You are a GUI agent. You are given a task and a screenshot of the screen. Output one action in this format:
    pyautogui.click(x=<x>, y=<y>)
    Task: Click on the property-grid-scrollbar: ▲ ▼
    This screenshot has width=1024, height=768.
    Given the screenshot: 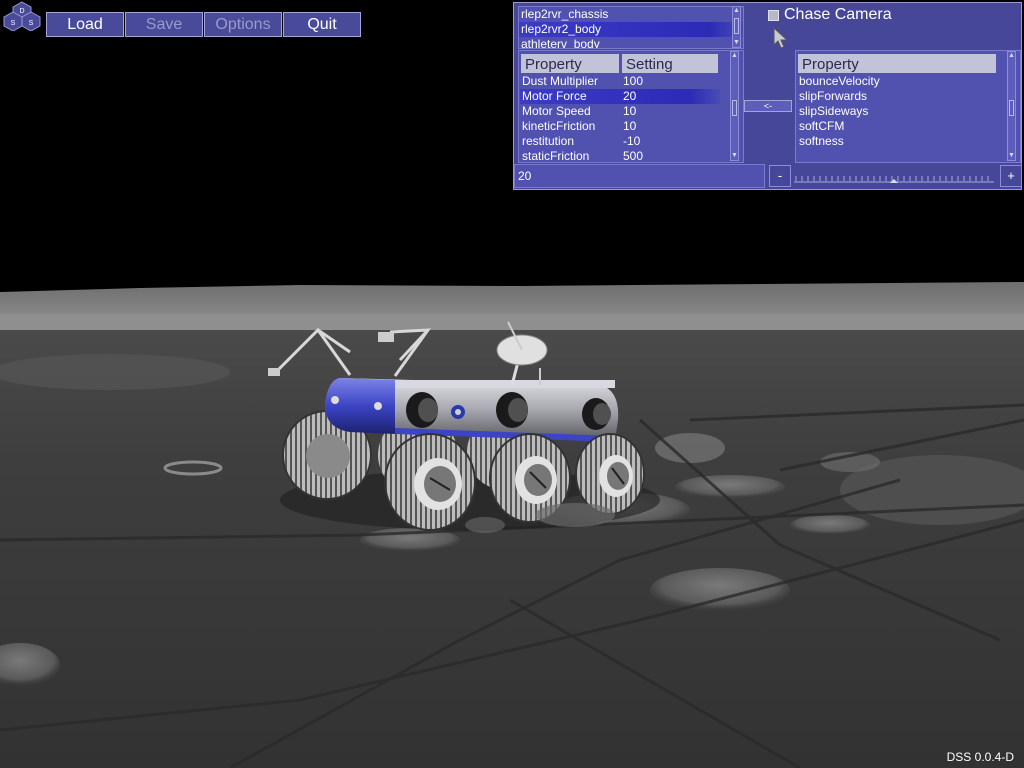 What is the action you would take?
    pyautogui.click(x=734, y=106)
    